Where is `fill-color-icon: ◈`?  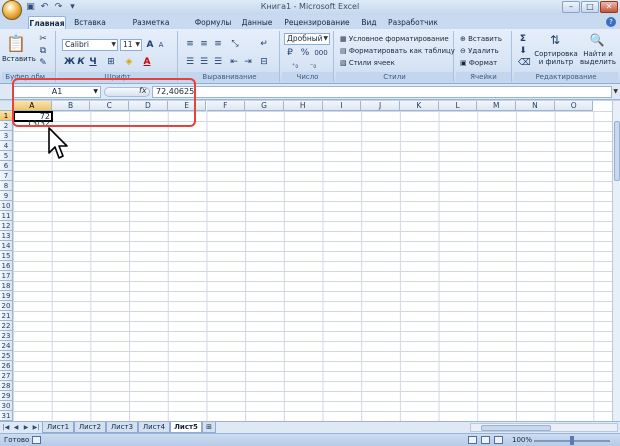 fill-color-icon: ◈ is located at coordinates (129, 62).